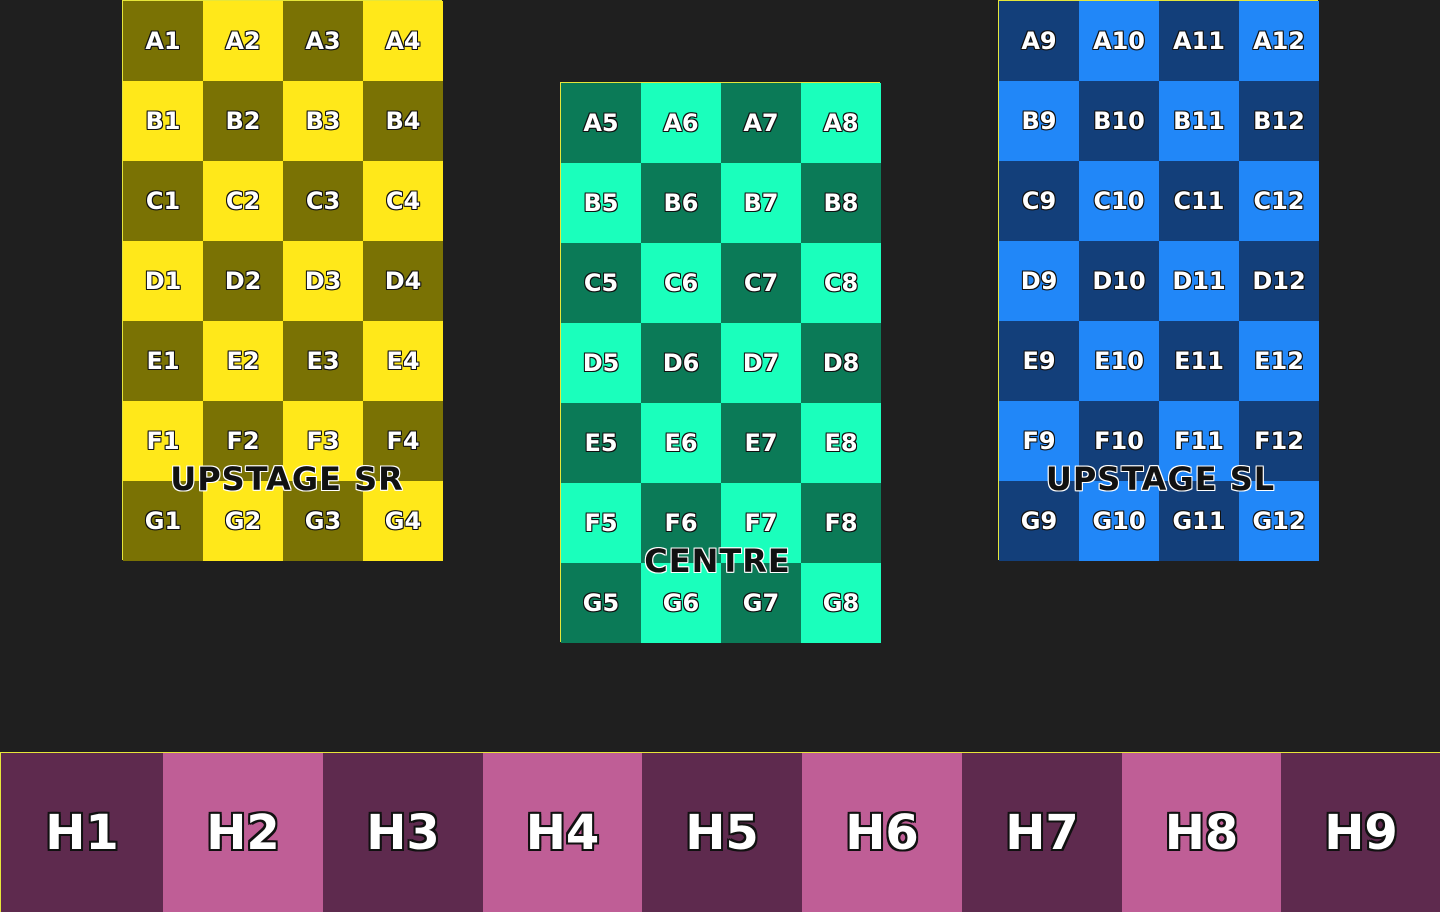 This screenshot has height=912, width=1440. I want to click on stage-cell-g2: G2, so click(243, 521).